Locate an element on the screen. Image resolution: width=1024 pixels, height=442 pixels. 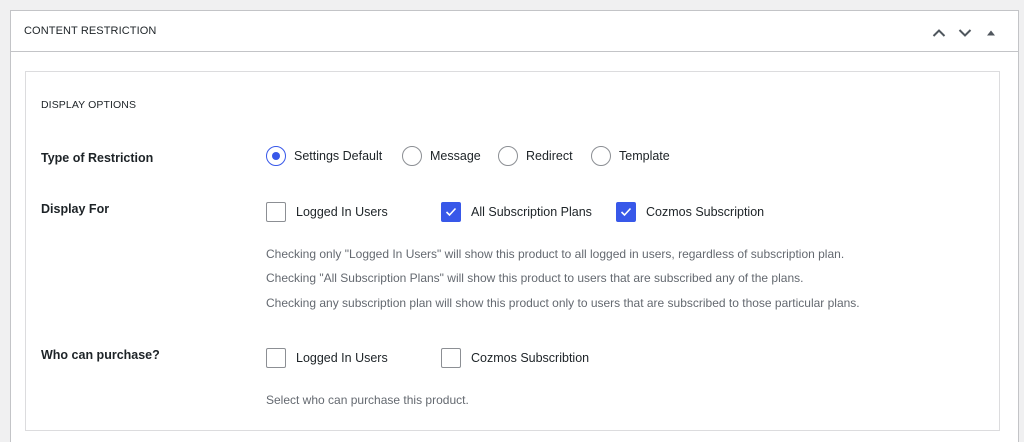
type-of-restriction-label: Type of Restriction is located at coordinates (97, 158).